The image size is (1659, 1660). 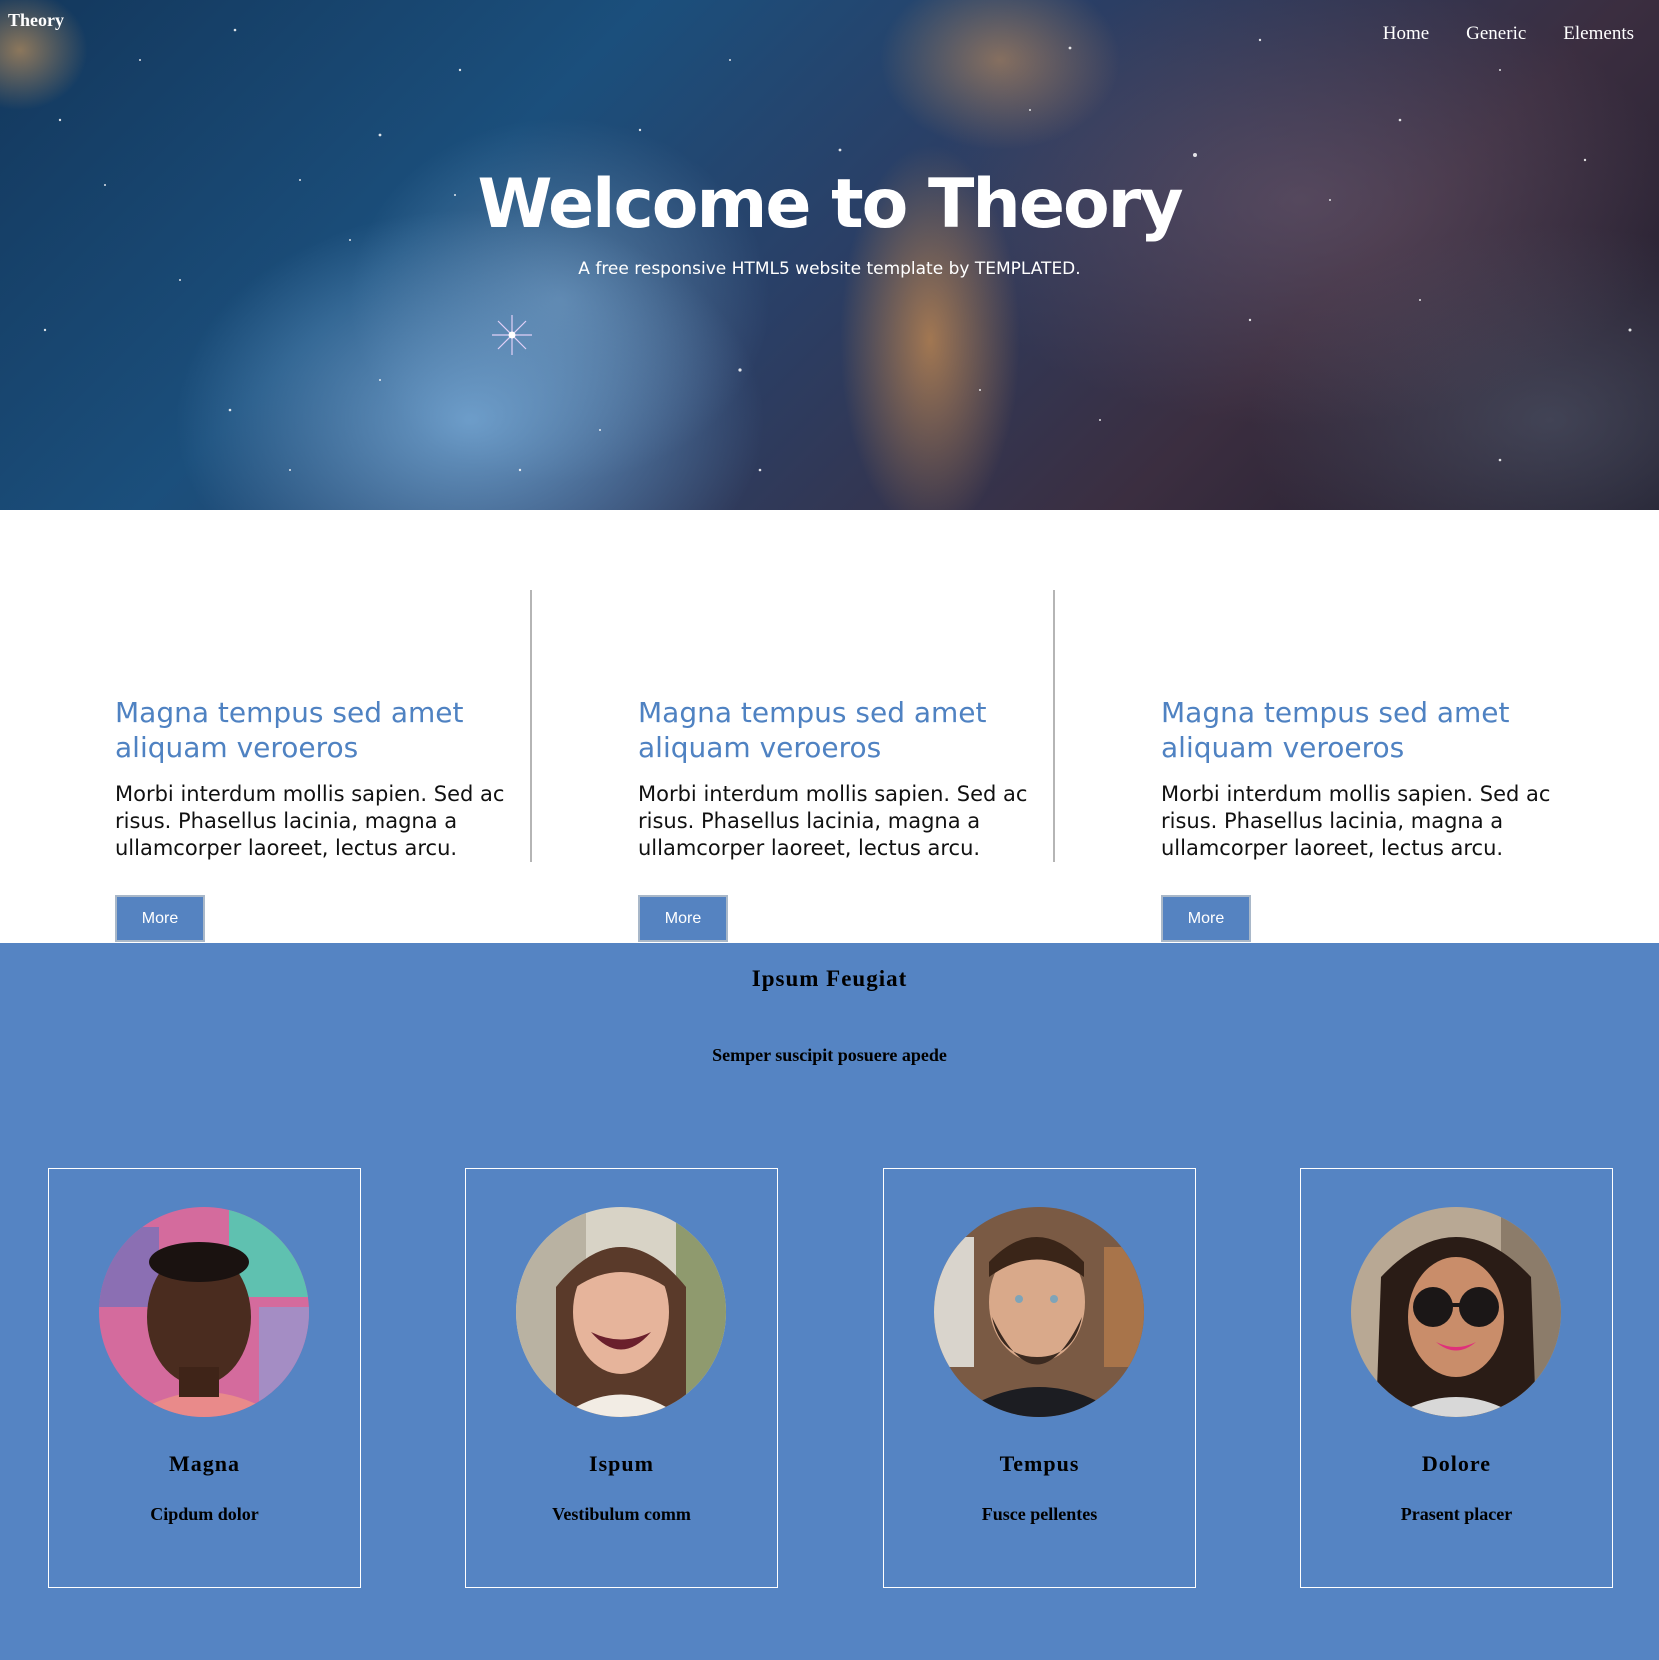 What do you see at coordinates (36, 20) in the screenshot?
I see `brand-logo: Theory` at bounding box center [36, 20].